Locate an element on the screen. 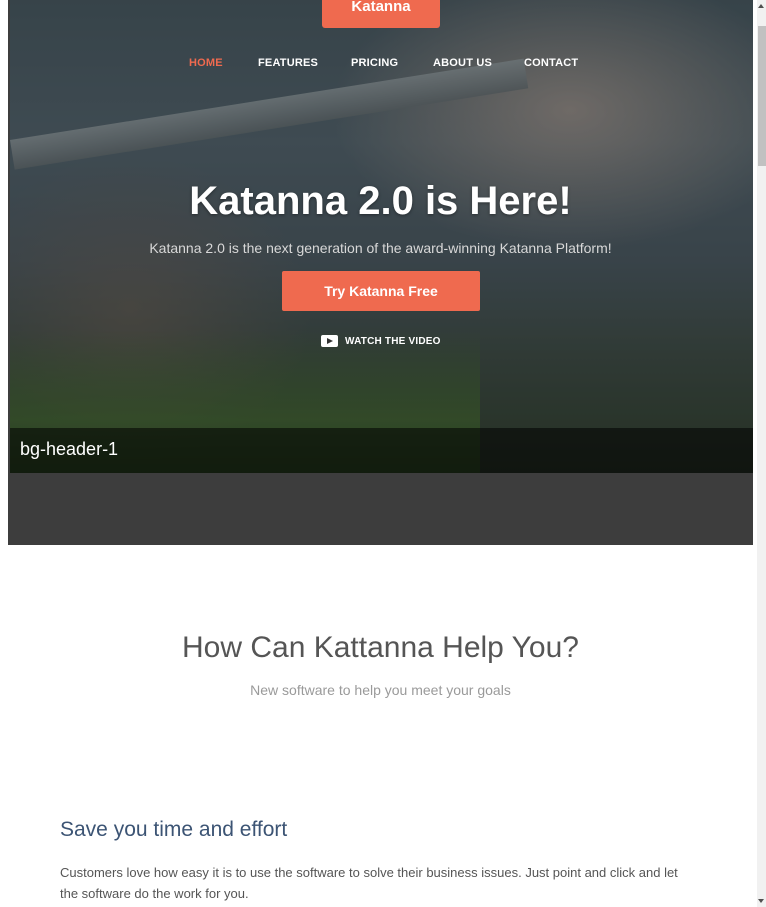  scrollbar-thumb is located at coordinates (762, 96).